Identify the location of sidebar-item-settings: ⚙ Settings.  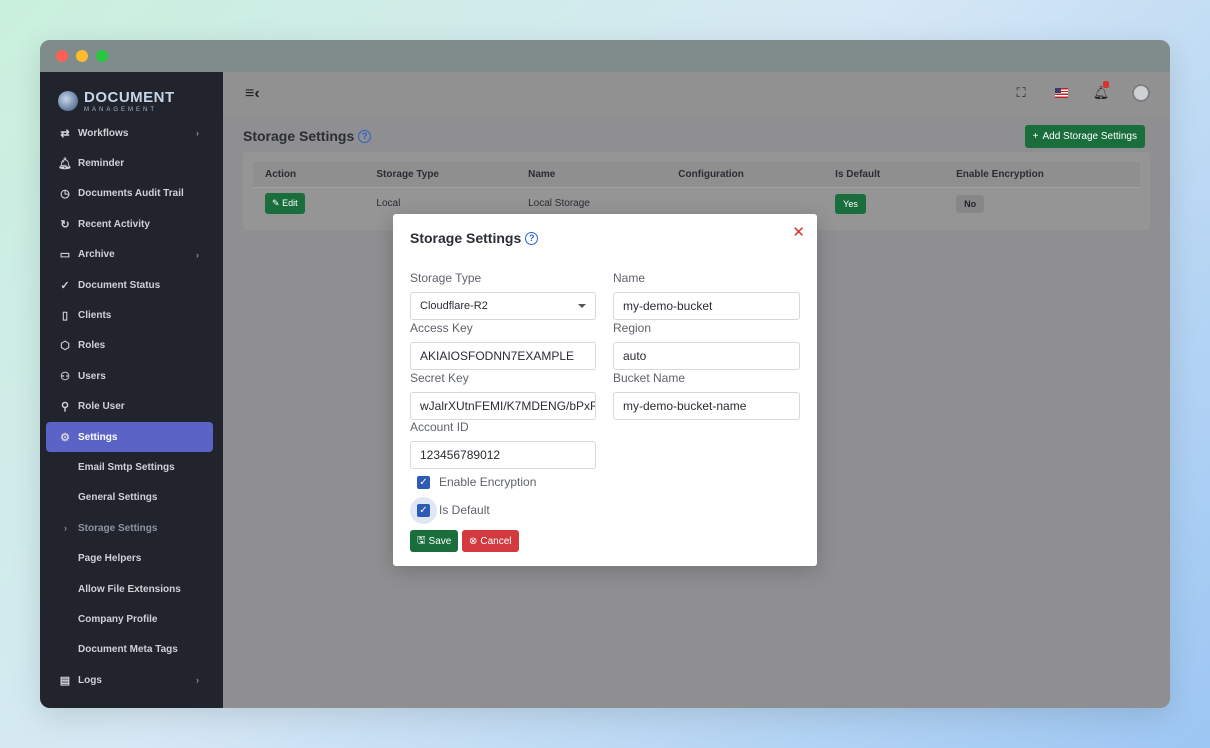
(129, 437).